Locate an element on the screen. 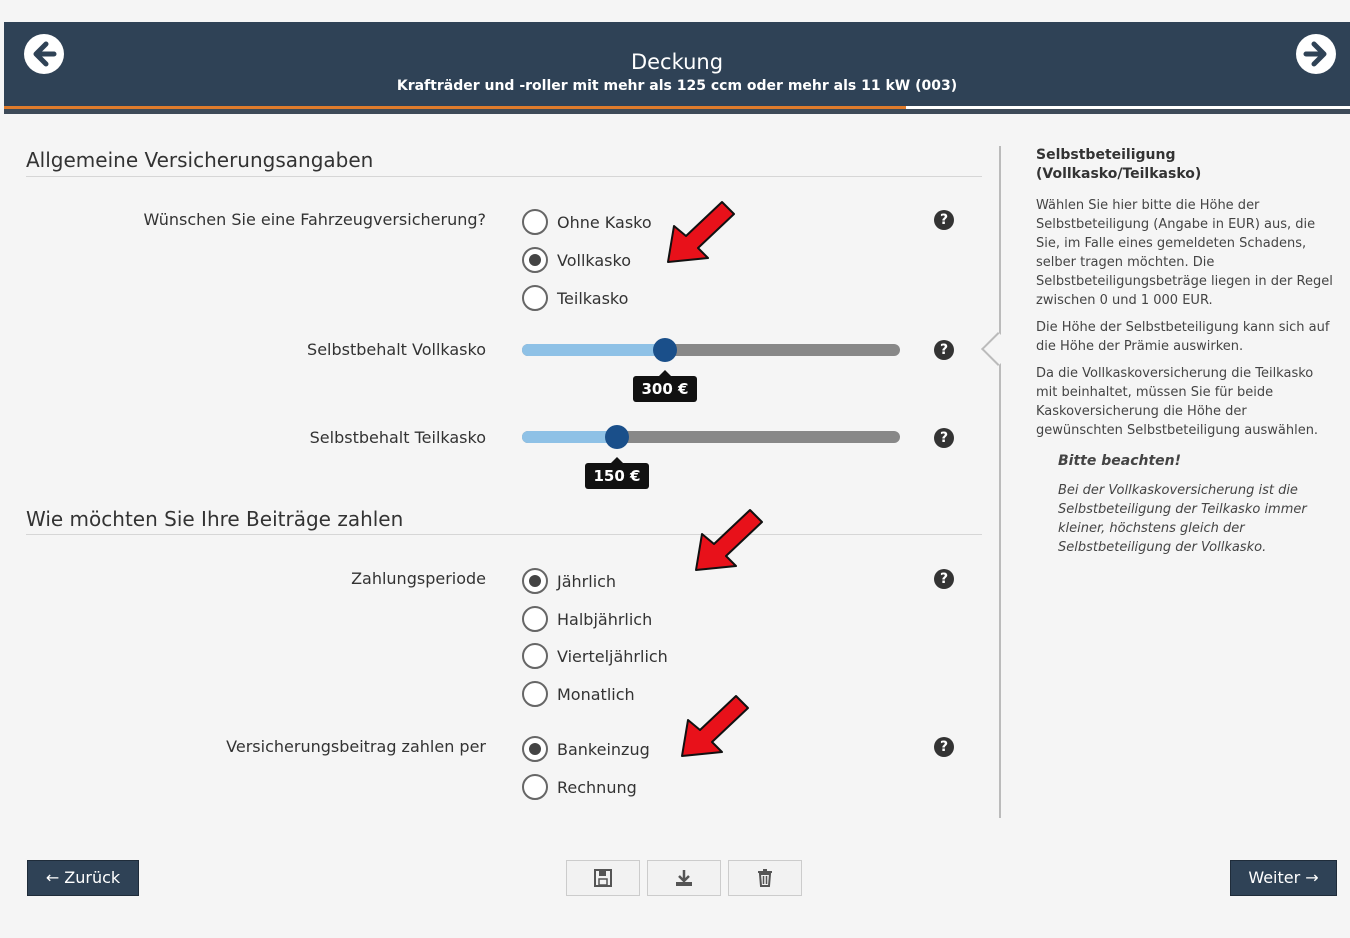 This screenshot has width=1350, height=938. slider-value-tooltip: 300 € is located at coordinates (665, 386).